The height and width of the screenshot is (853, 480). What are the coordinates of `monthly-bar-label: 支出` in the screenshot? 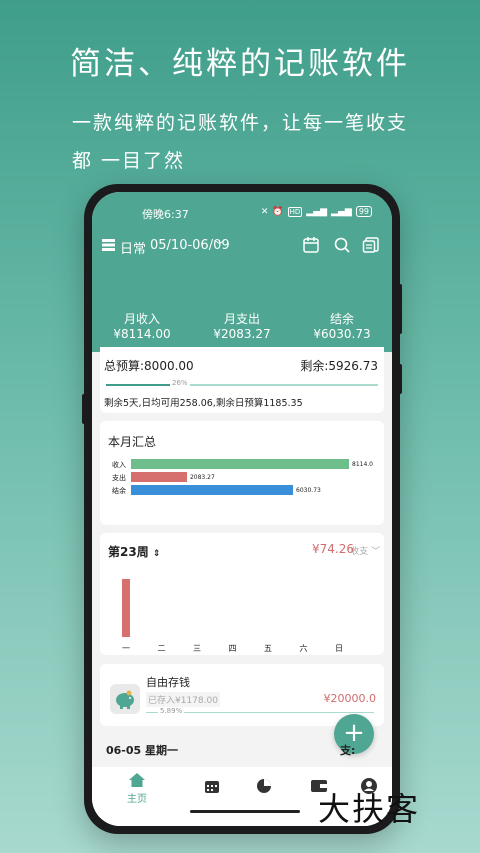 It's located at (119, 478).